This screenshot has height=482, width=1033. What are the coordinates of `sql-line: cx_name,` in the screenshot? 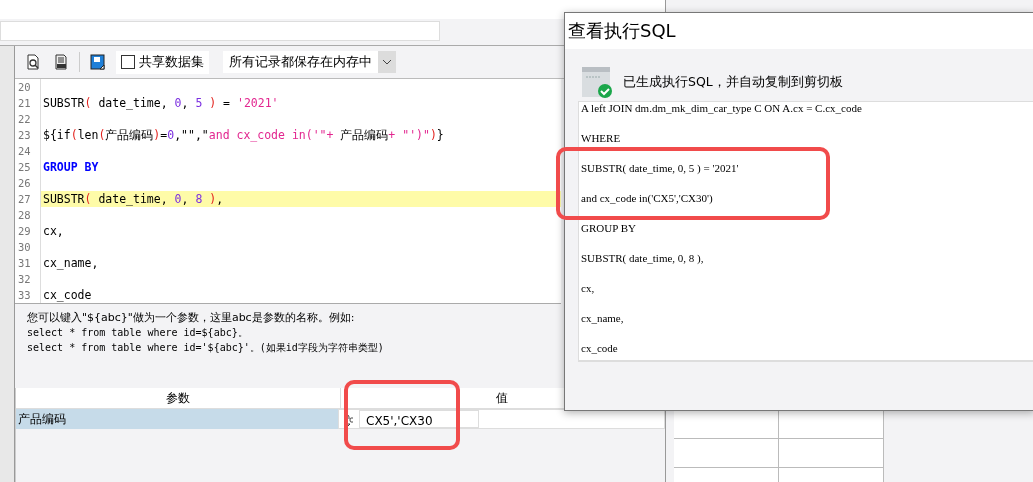 It's located at (602, 318).